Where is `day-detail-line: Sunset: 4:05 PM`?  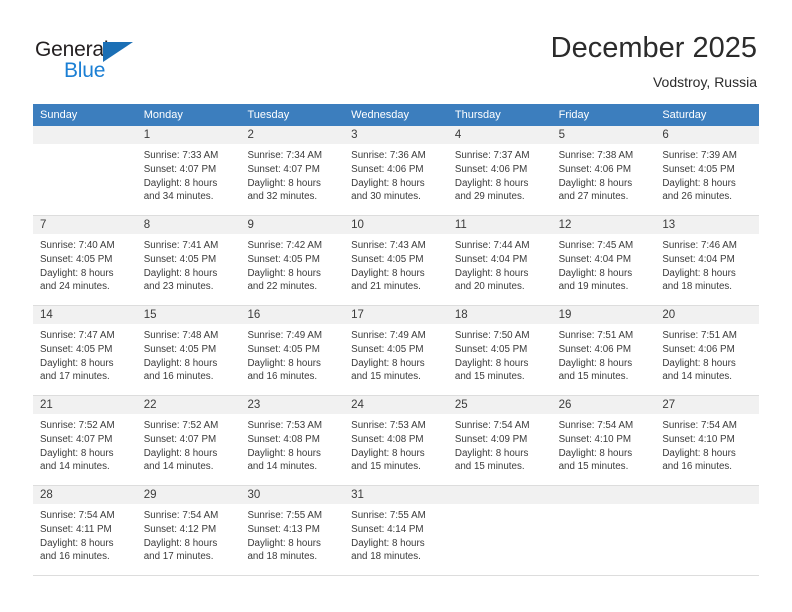
day-detail-line: Sunset: 4:05 PM is located at coordinates (180, 349).